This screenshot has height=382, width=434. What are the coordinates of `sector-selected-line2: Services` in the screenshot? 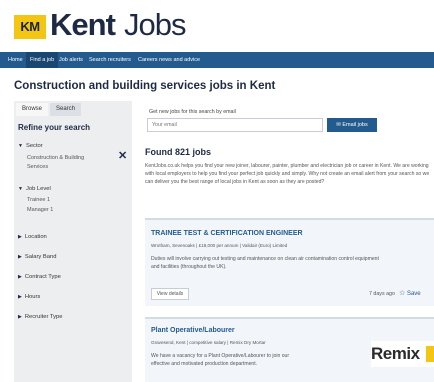 It's located at (38, 167).